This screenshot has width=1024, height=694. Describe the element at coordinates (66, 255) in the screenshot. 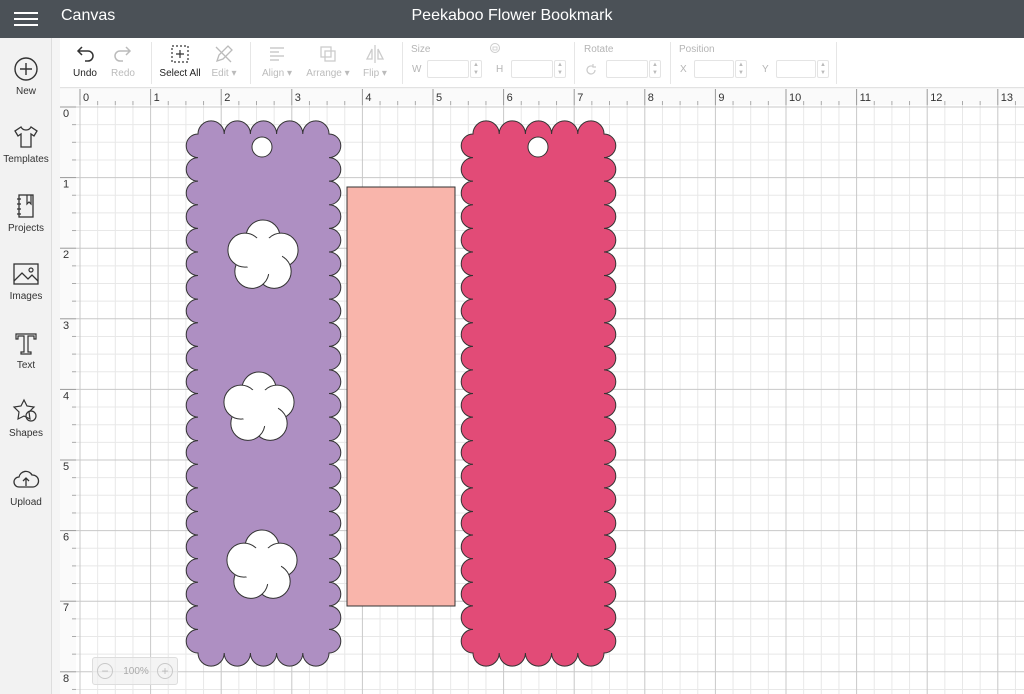

I see `ruler-y-label: 2` at that location.